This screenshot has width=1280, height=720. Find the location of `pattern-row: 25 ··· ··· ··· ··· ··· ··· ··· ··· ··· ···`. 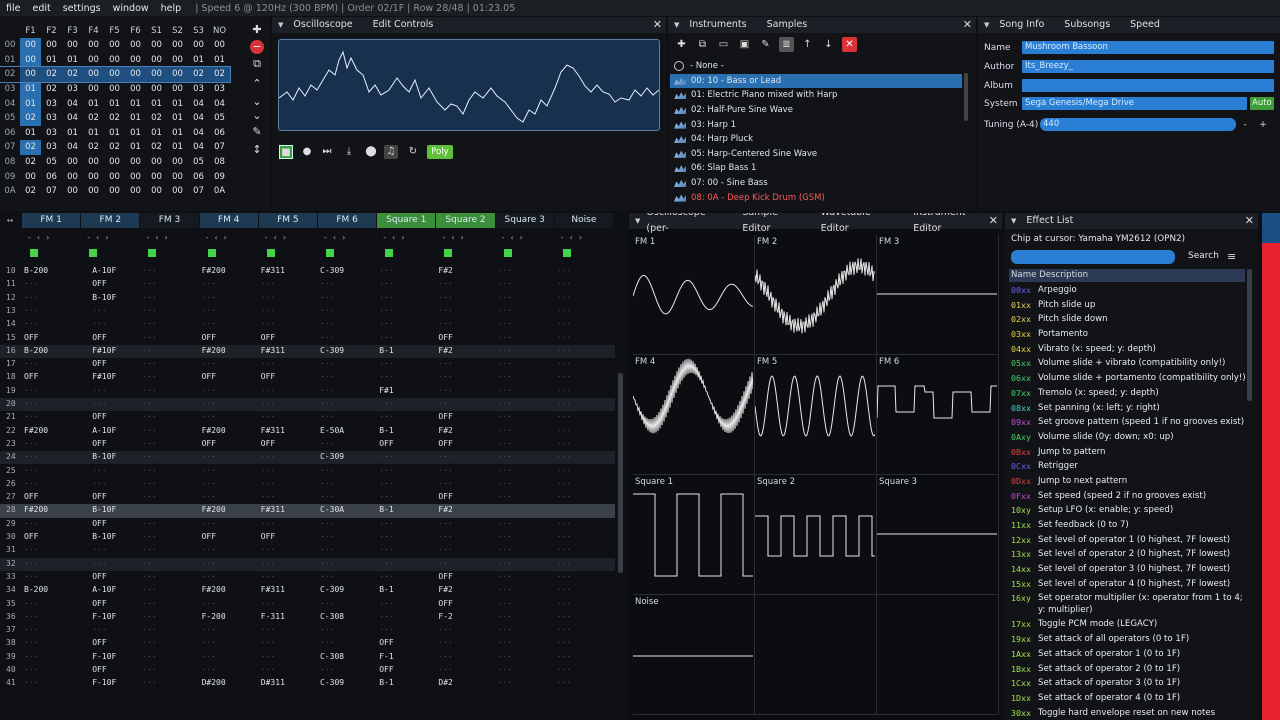

pattern-row: 25 ··· ··· ··· ··· ··· ··· ··· ··· ··· ··· is located at coordinates (307, 471).